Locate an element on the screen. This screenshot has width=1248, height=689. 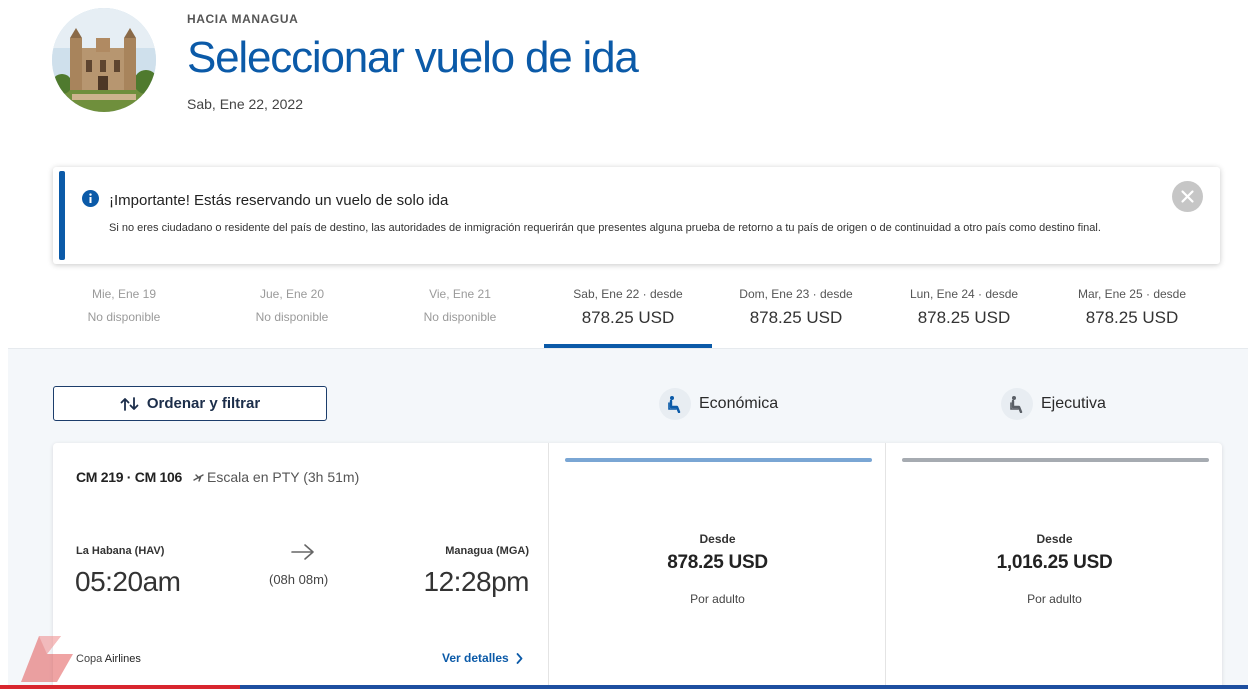
bottom-strip-red is located at coordinates (120, 687).